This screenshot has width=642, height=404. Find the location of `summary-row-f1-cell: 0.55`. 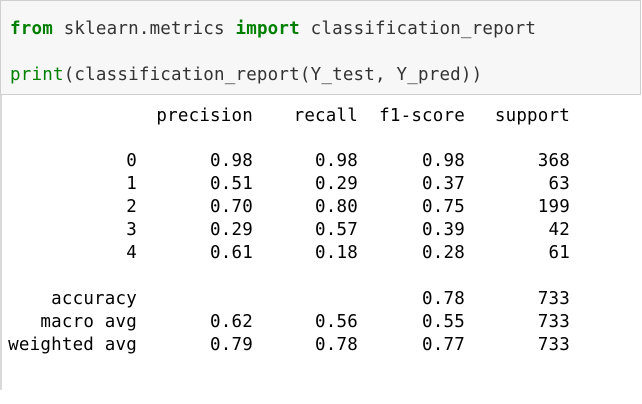

summary-row-f1-cell: 0.55 is located at coordinates (443, 322).